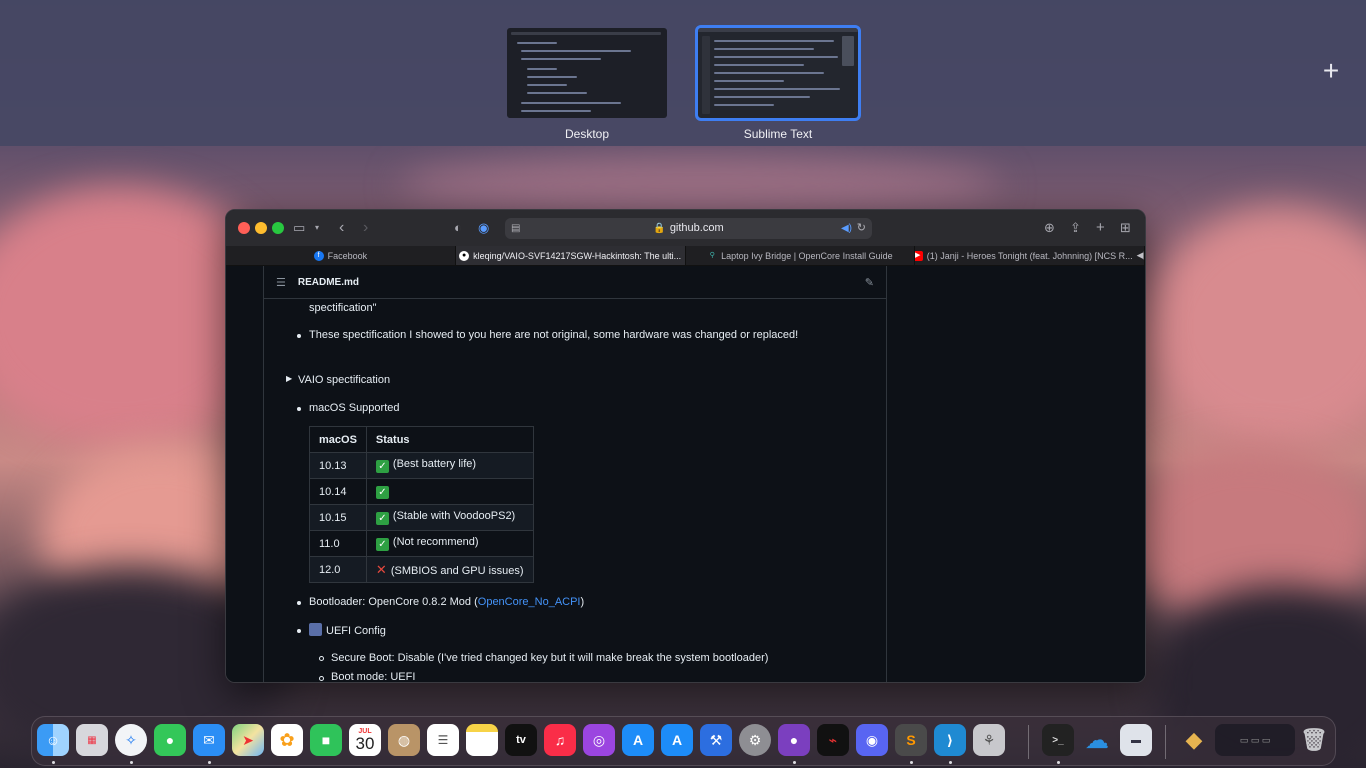 This screenshot has width=1366, height=768. I want to click on terminal-icon: >_, so click(1058, 740).